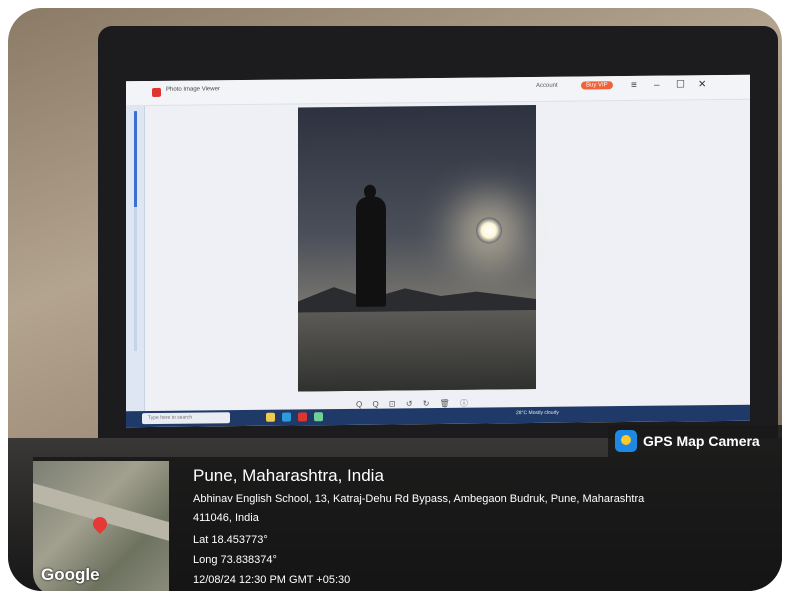 The height and width of the screenshot is (599, 790). What do you see at coordinates (302, 417) in the screenshot?
I see `viewer-app-icon` at bounding box center [302, 417].